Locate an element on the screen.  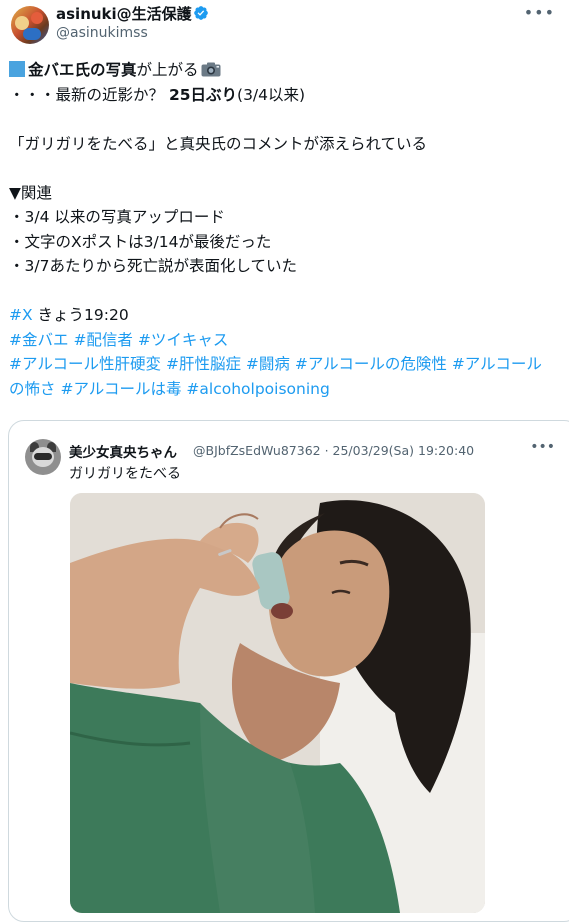
author-handle: @asinukimss is located at coordinates (102, 33).